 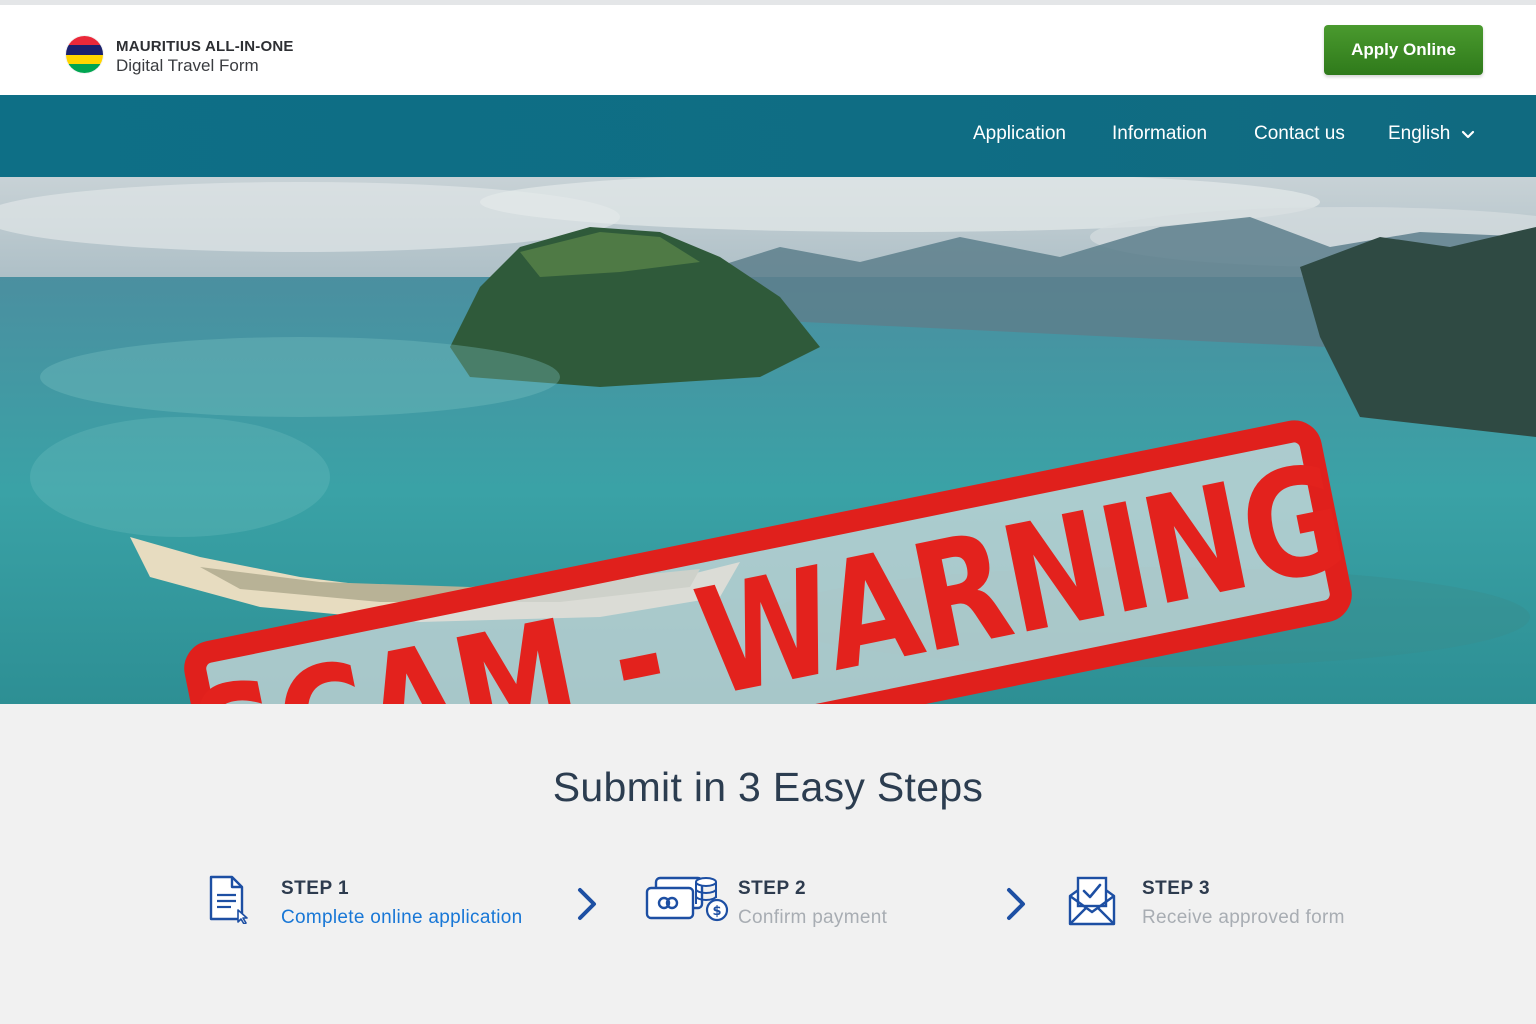 What do you see at coordinates (1419, 133) in the screenshot?
I see `language-label: English` at bounding box center [1419, 133].